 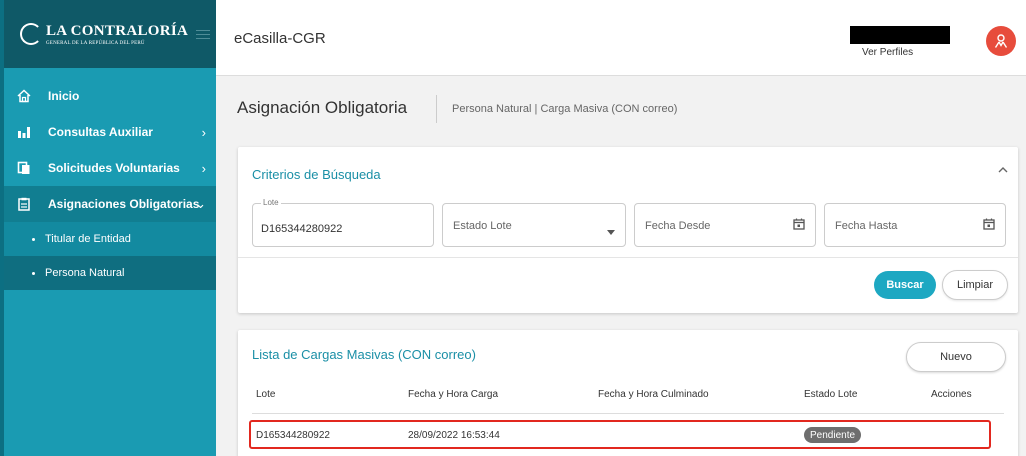 I want to click on lote-value: D165344280922, so click(x=302, y=229).